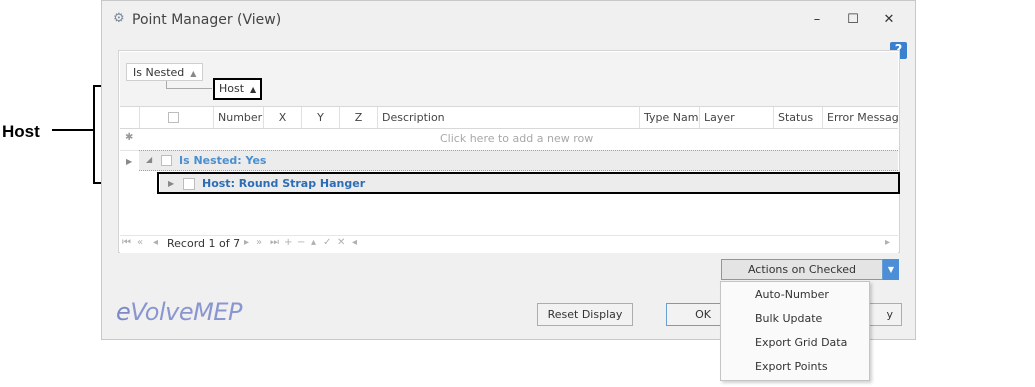 The image size is (1035, 387). I want to click on maximize-button: ☐, so click(853, 20).